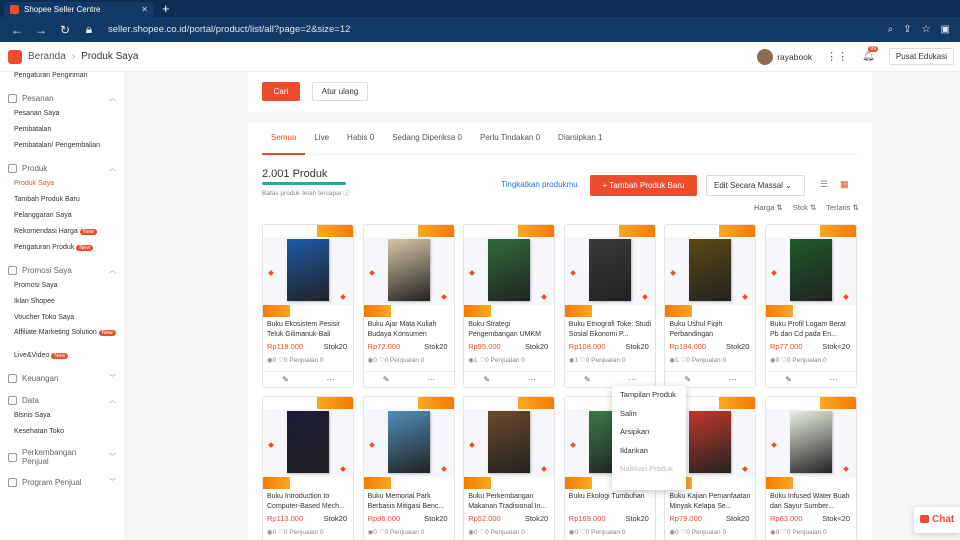 Image resolution: width=960 pixels, height=540 pixels. Describe the element at coordinates (65, 30) in the screenshot. I see `reload-icon: ↻` at that location.